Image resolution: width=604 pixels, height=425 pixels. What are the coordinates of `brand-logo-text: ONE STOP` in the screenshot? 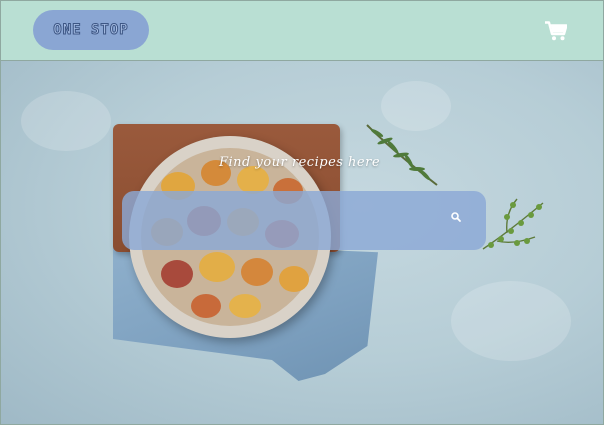 It's located at (91, 30).